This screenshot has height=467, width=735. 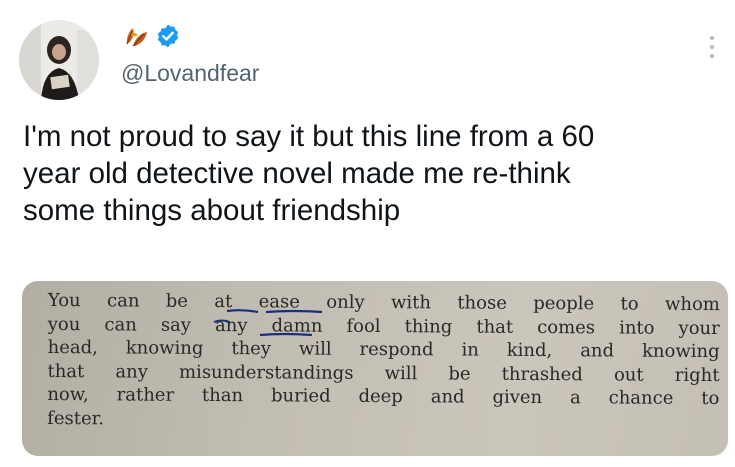 What do you see at coordinates (136, 37) in the screenshot?
I see `autumn-leaves-icon` at bounding box center [136, 37].